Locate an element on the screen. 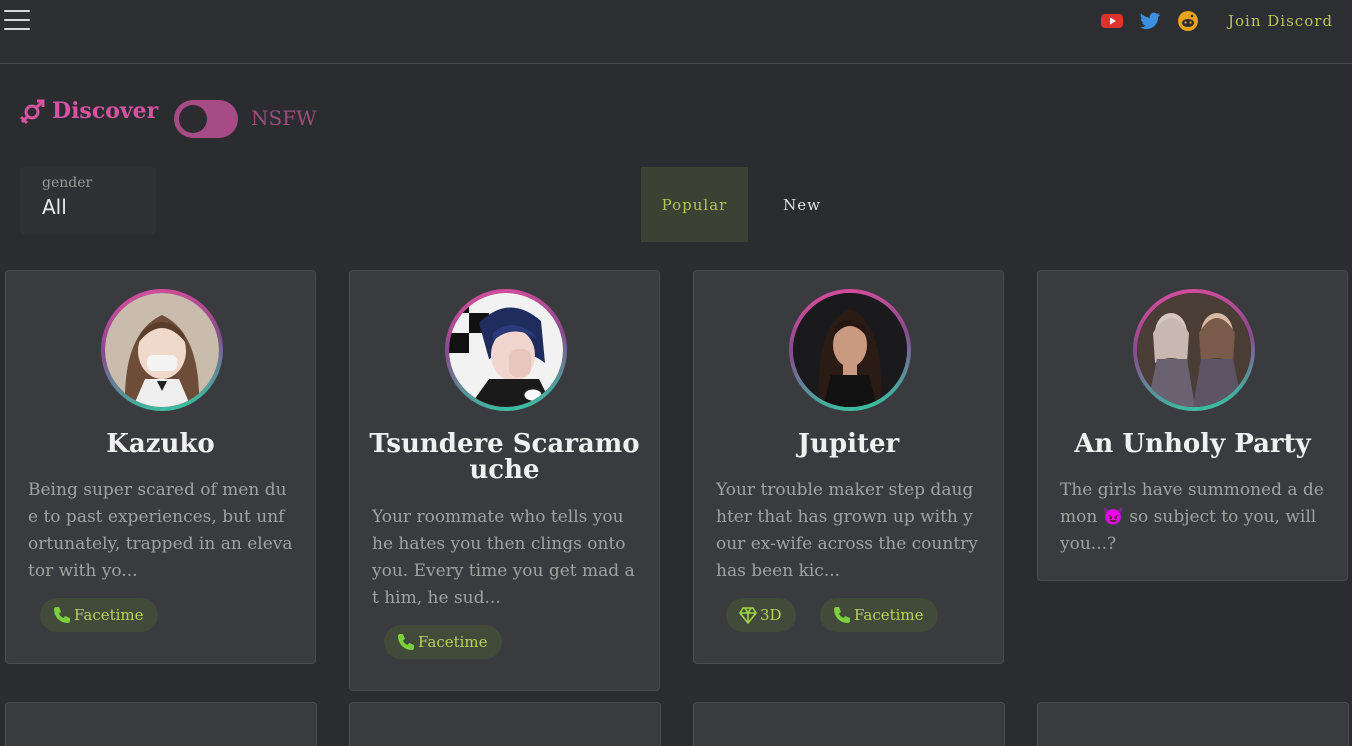  reddit-icon is located at coordinates (1188, 21).